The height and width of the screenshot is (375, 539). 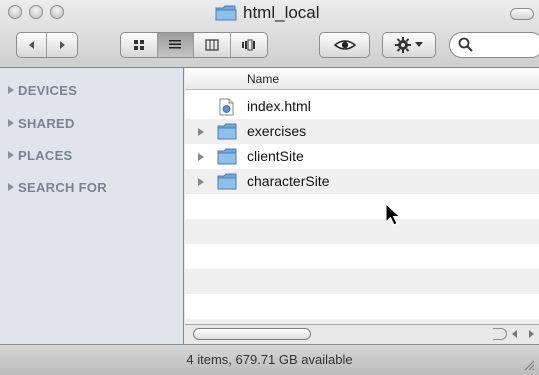 I want to click on folder-name: exercises, so click(x=277, y=131).